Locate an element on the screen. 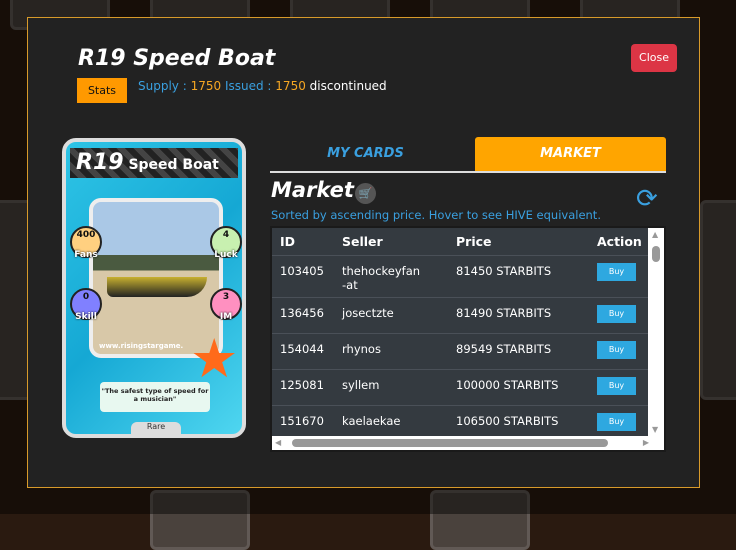 The image size is (736, 550). listing-id: 154044 is located at coordinates (302, 349).